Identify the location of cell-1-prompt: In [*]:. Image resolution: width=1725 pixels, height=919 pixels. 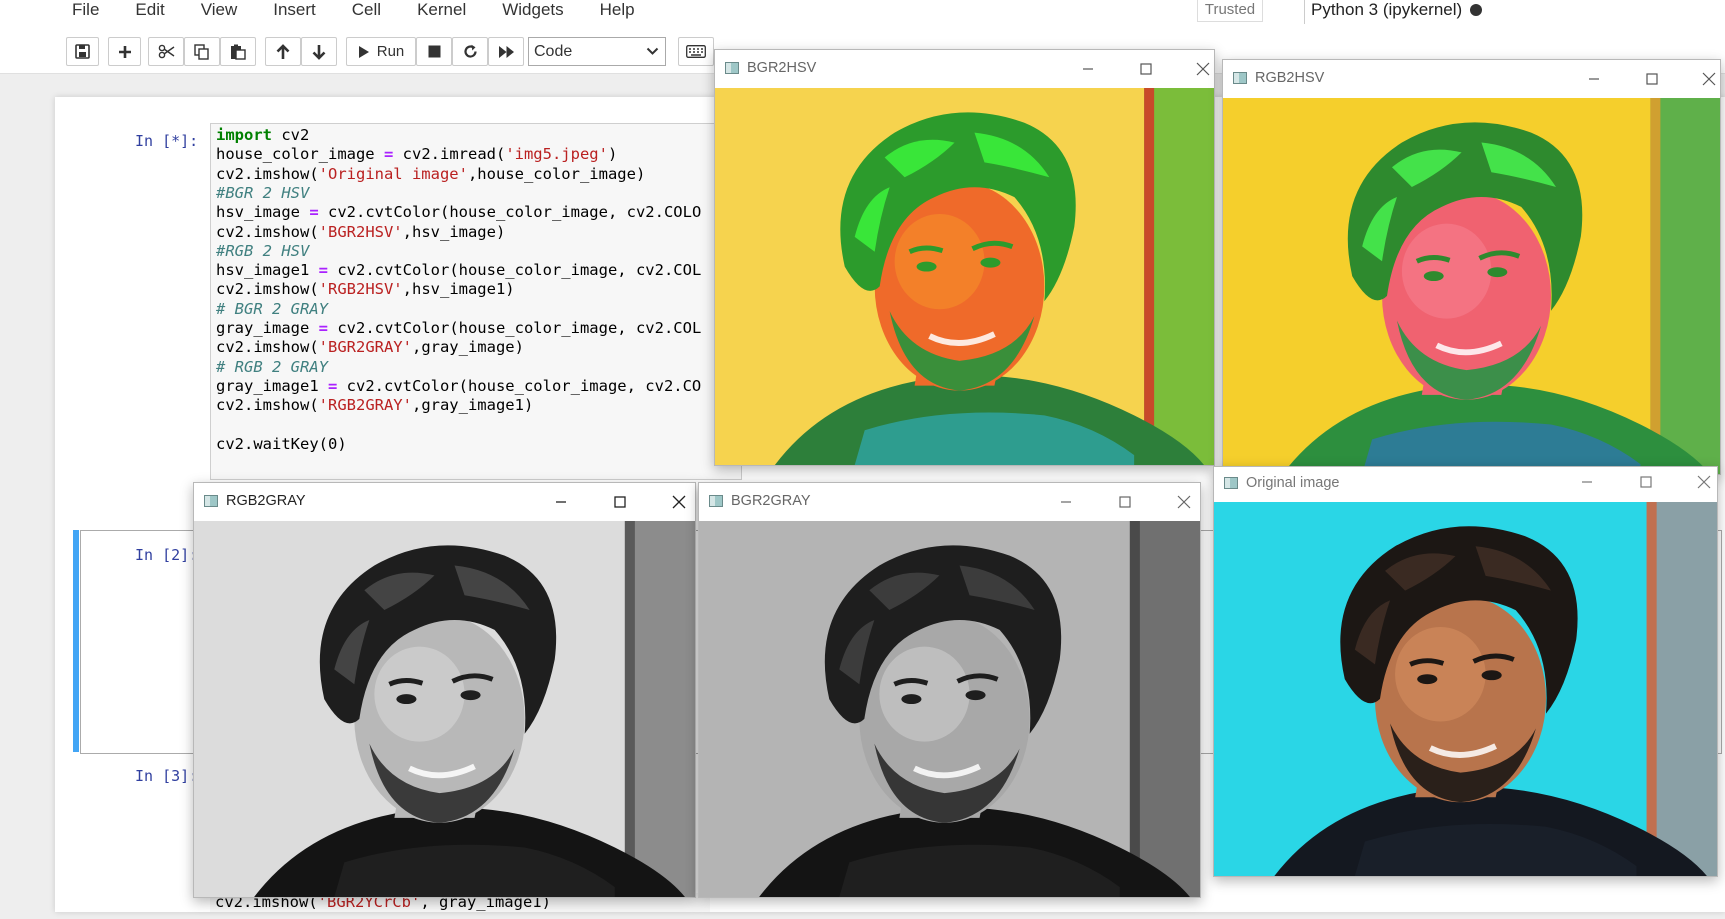
(167, 141).